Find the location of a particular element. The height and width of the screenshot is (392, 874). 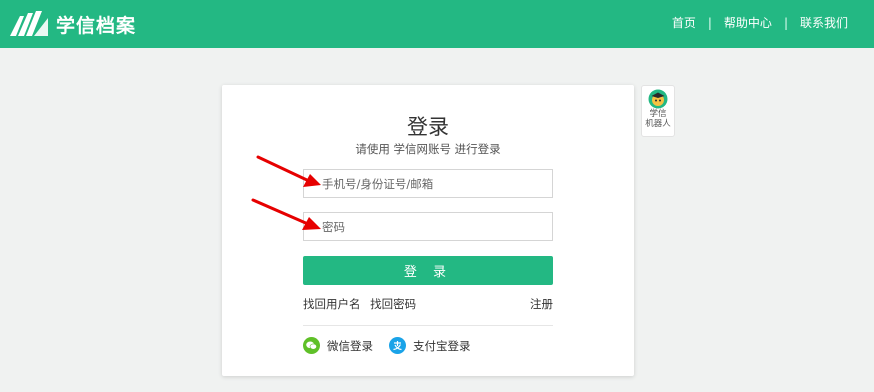

site-logo: 学信档案 is located at coordinates (72, 24).